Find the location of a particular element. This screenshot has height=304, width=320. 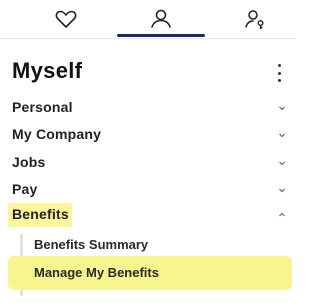

heart-icon is located at coordinates (66, 19).